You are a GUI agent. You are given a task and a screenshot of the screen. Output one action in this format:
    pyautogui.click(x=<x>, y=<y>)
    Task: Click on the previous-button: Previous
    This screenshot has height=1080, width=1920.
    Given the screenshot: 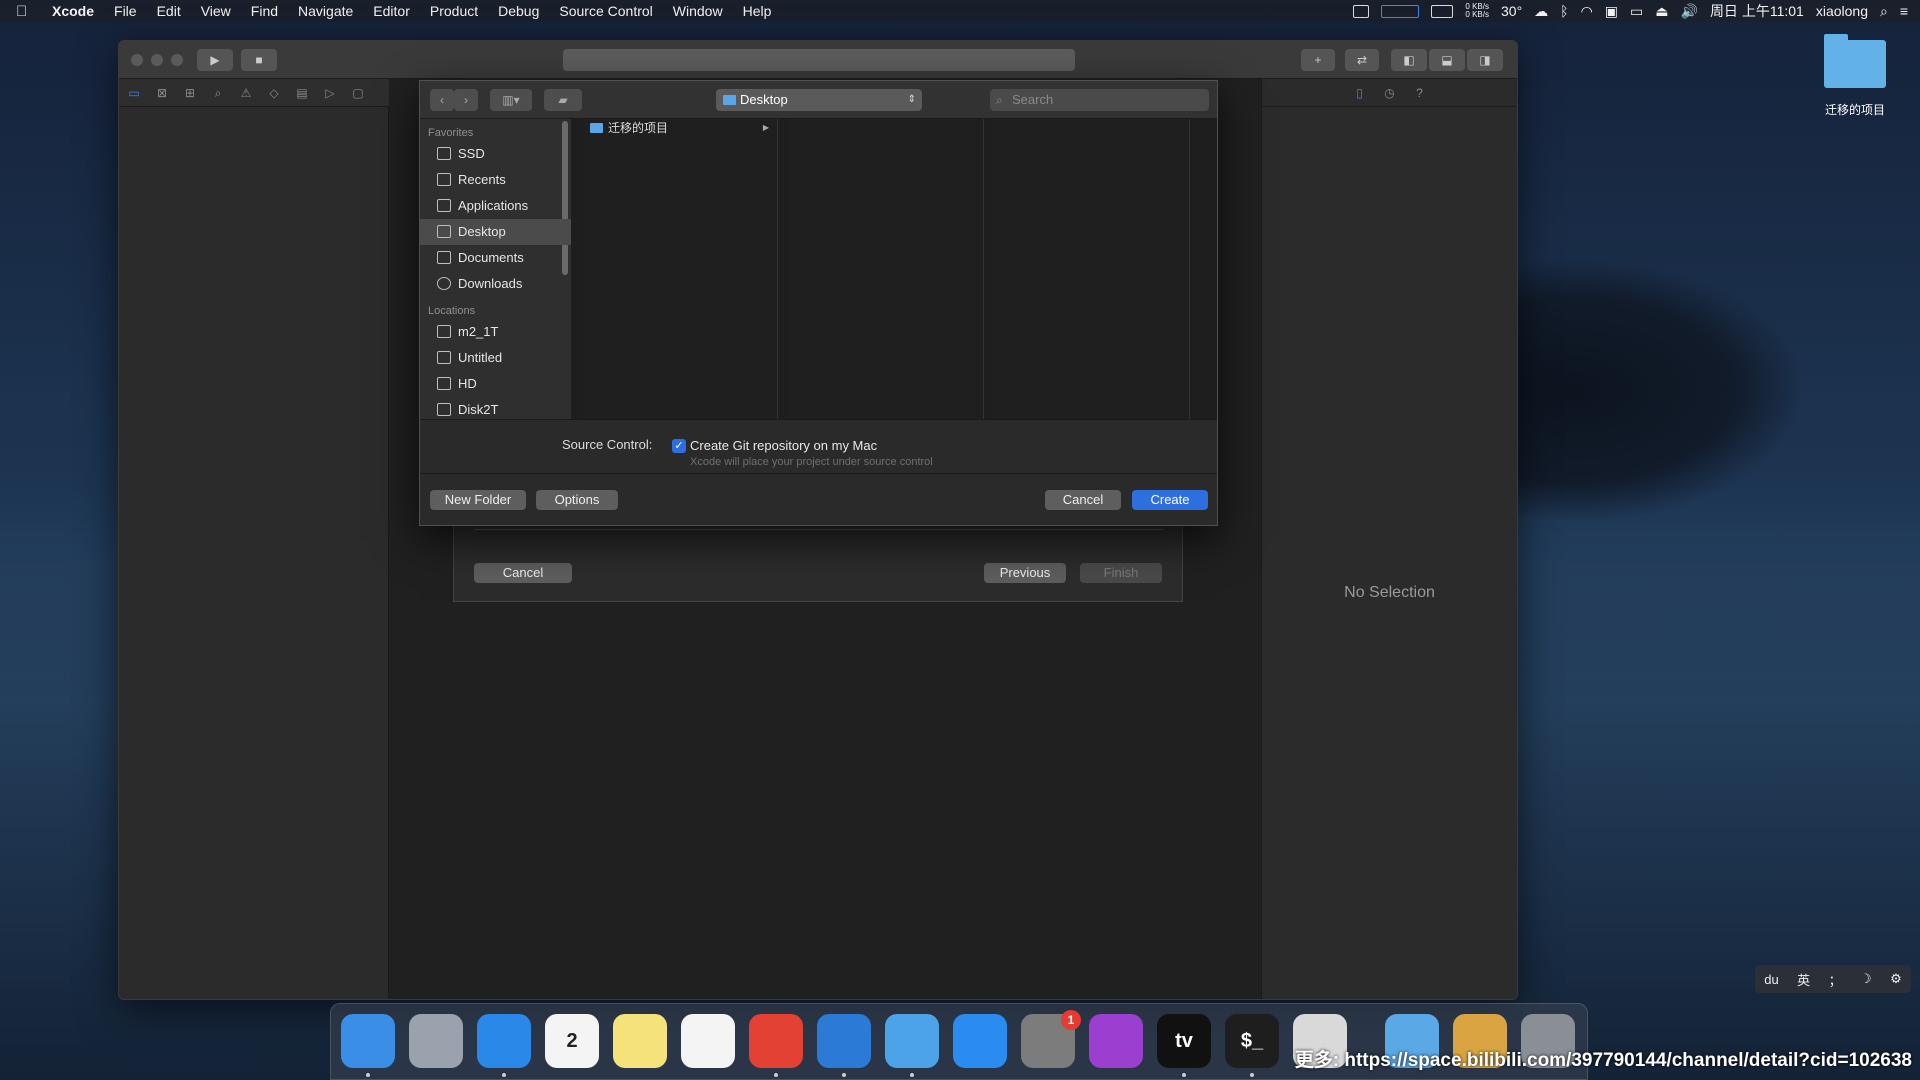 What is the action you would take?
    pyautogui.click(x=1025, y=573)
    